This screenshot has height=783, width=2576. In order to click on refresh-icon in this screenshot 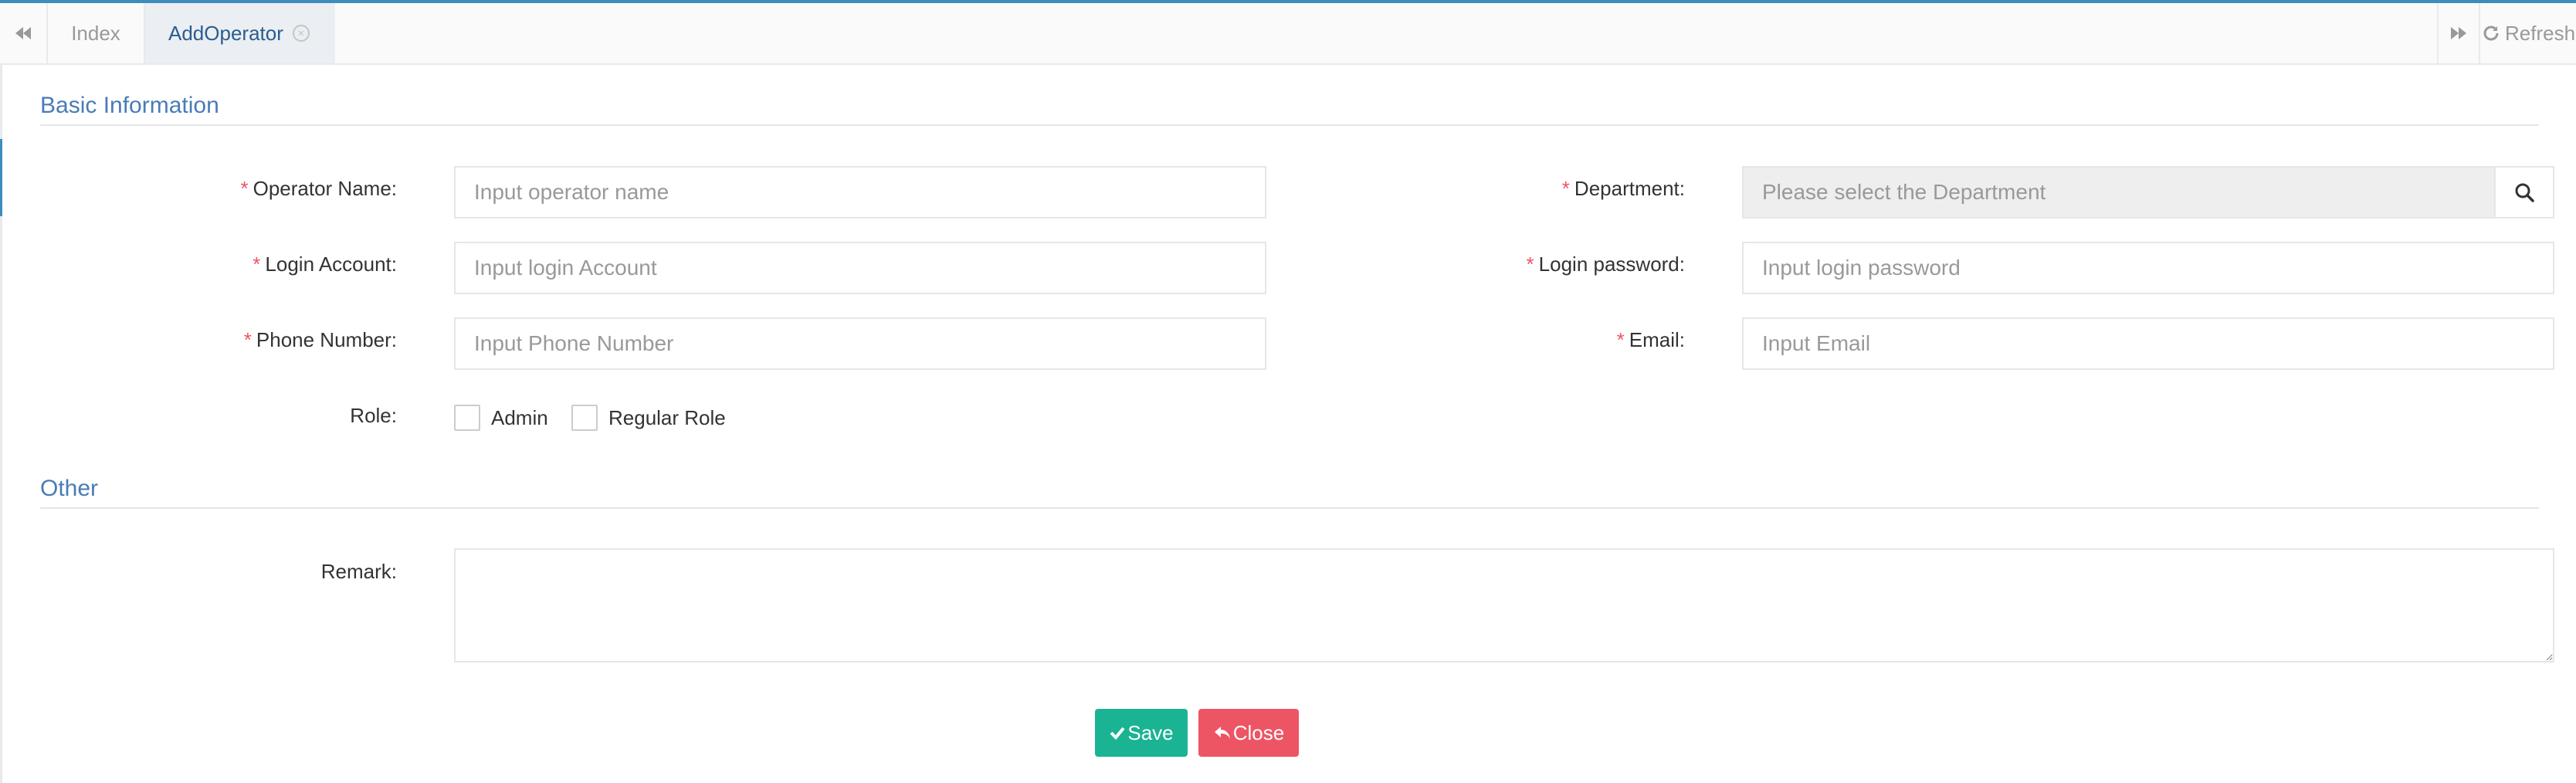, I will do `click(2491, 33)`.